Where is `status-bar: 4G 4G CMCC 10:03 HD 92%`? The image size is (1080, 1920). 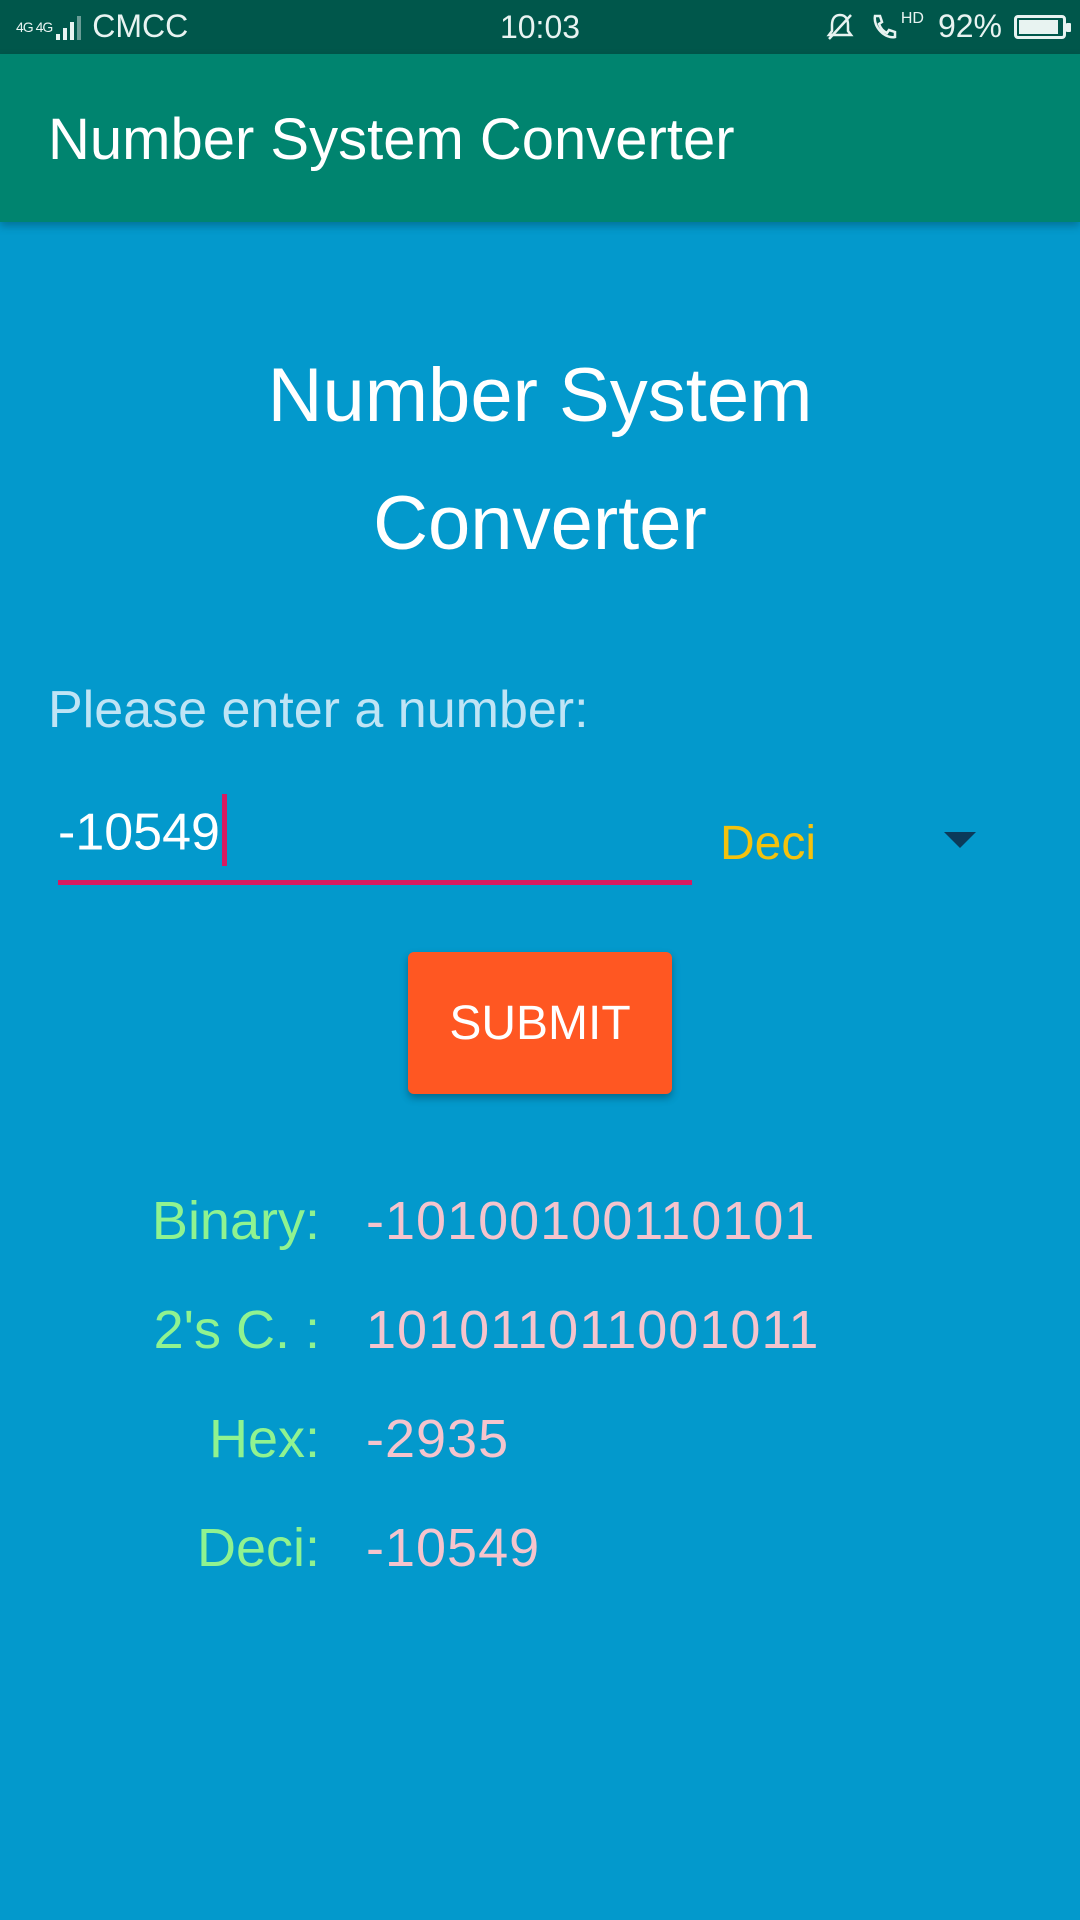
status-bar: 4G 4G CMCC 10:03 HD 92% is located at coordinates (540, 27).